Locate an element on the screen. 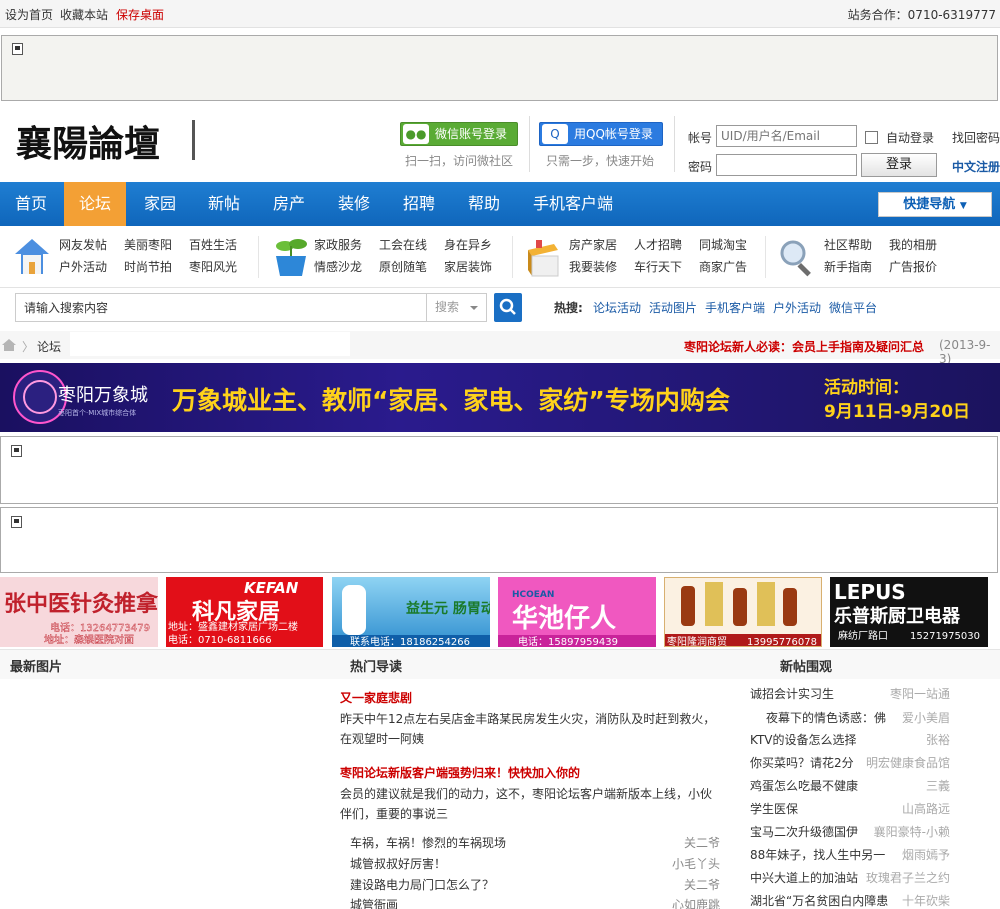  new-post-author: 爱小美眉 is located at coordinates (926, 717).